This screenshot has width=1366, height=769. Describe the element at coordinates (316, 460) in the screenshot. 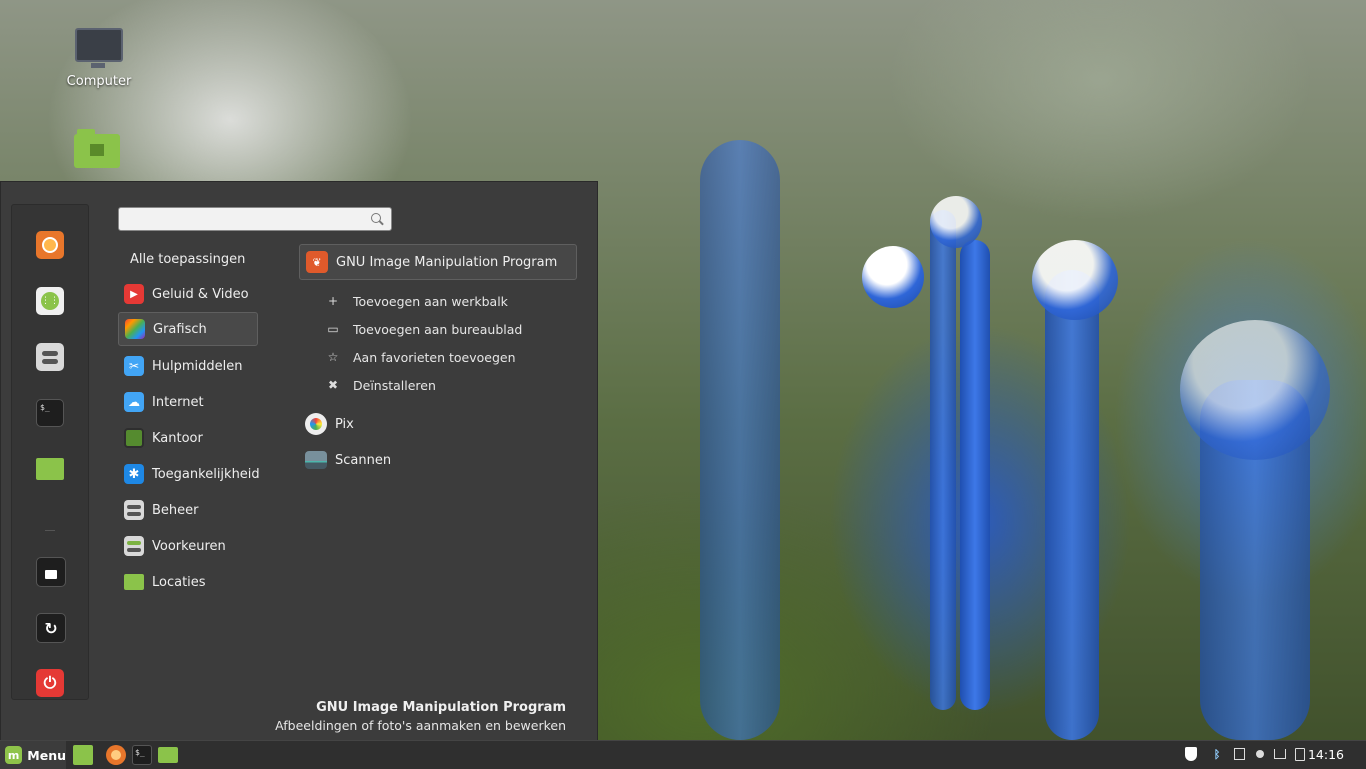

I see `scanner-icon` at that location.